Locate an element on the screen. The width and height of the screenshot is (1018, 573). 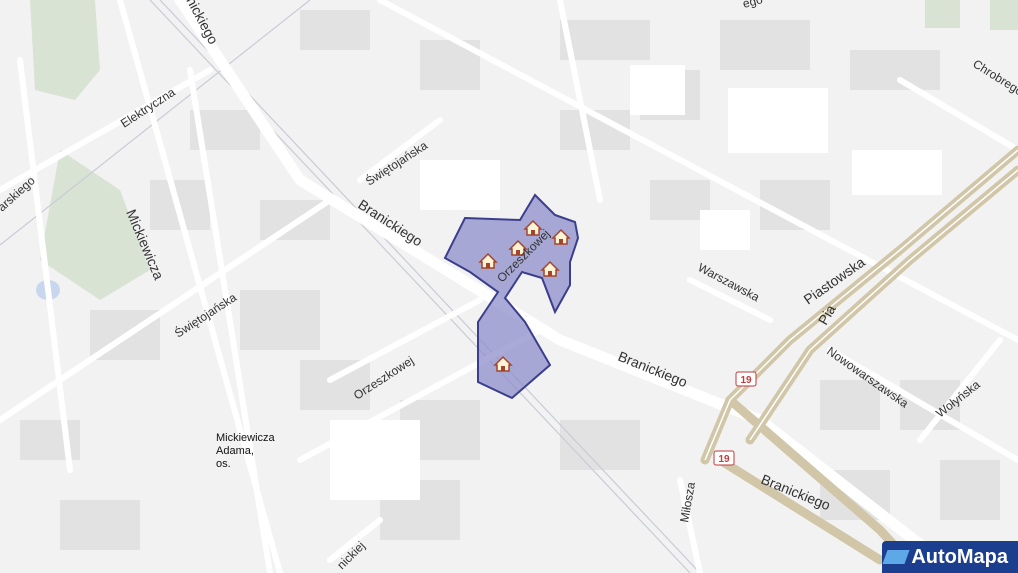
street-label-top-edge: ego is located at coordinates (752, 5).